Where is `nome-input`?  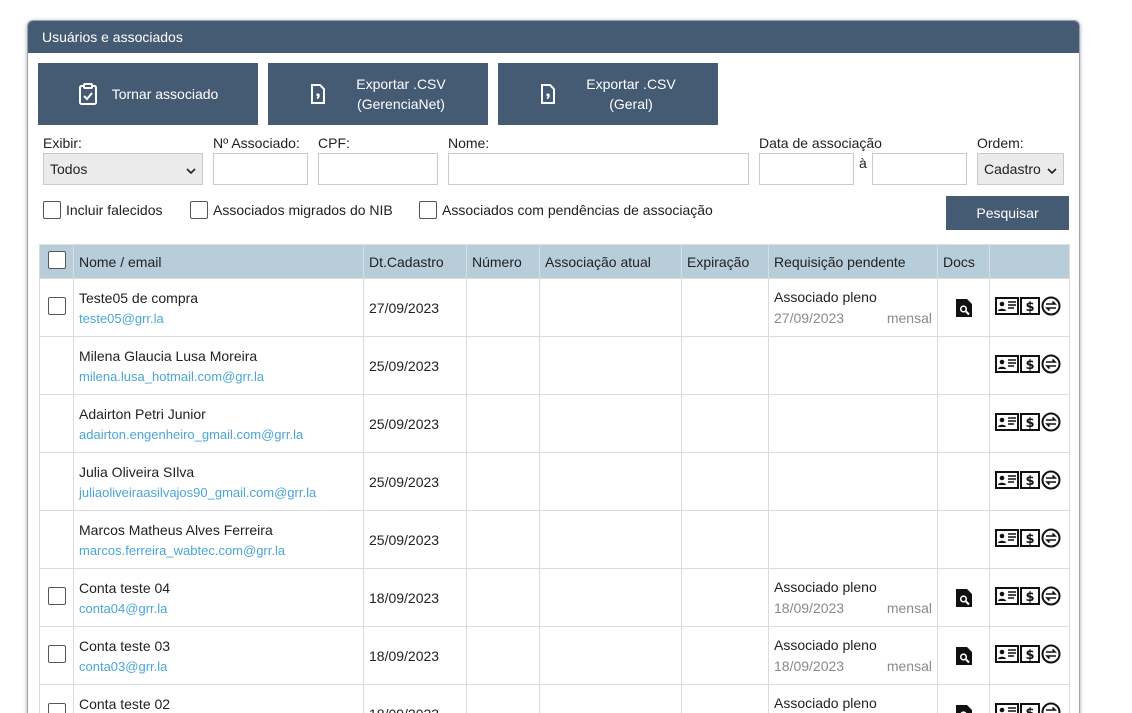
nome-input is located at coordinates (598, 169).